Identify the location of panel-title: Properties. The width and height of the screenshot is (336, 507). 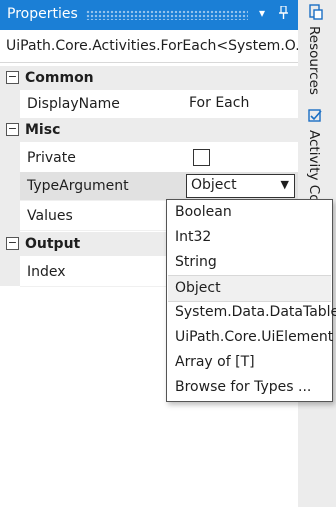
(42, 14).